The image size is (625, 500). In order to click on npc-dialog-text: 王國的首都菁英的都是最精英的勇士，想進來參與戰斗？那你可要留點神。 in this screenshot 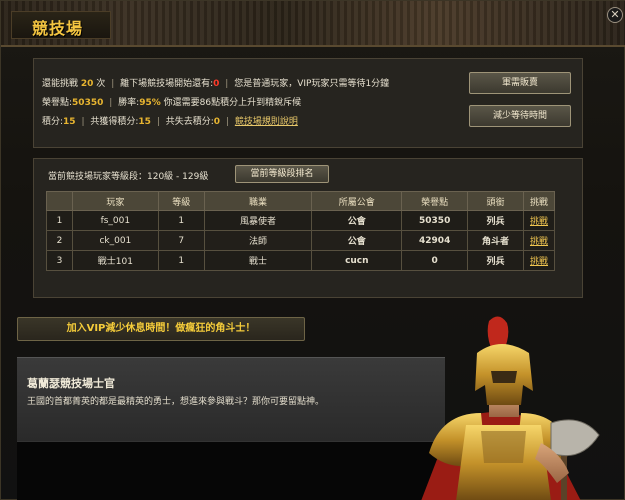, I will do `click(176, 402)`.